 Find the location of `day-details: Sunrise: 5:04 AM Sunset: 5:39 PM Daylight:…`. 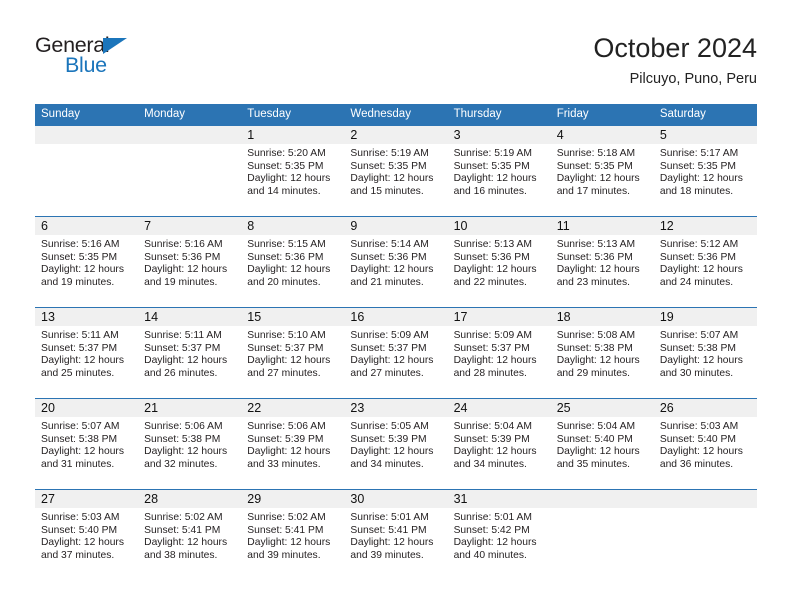

day-details: Sunrise: 5:04 AM Sunset: 5:39 PM Daylight:… is located at coordinates (499, 444).